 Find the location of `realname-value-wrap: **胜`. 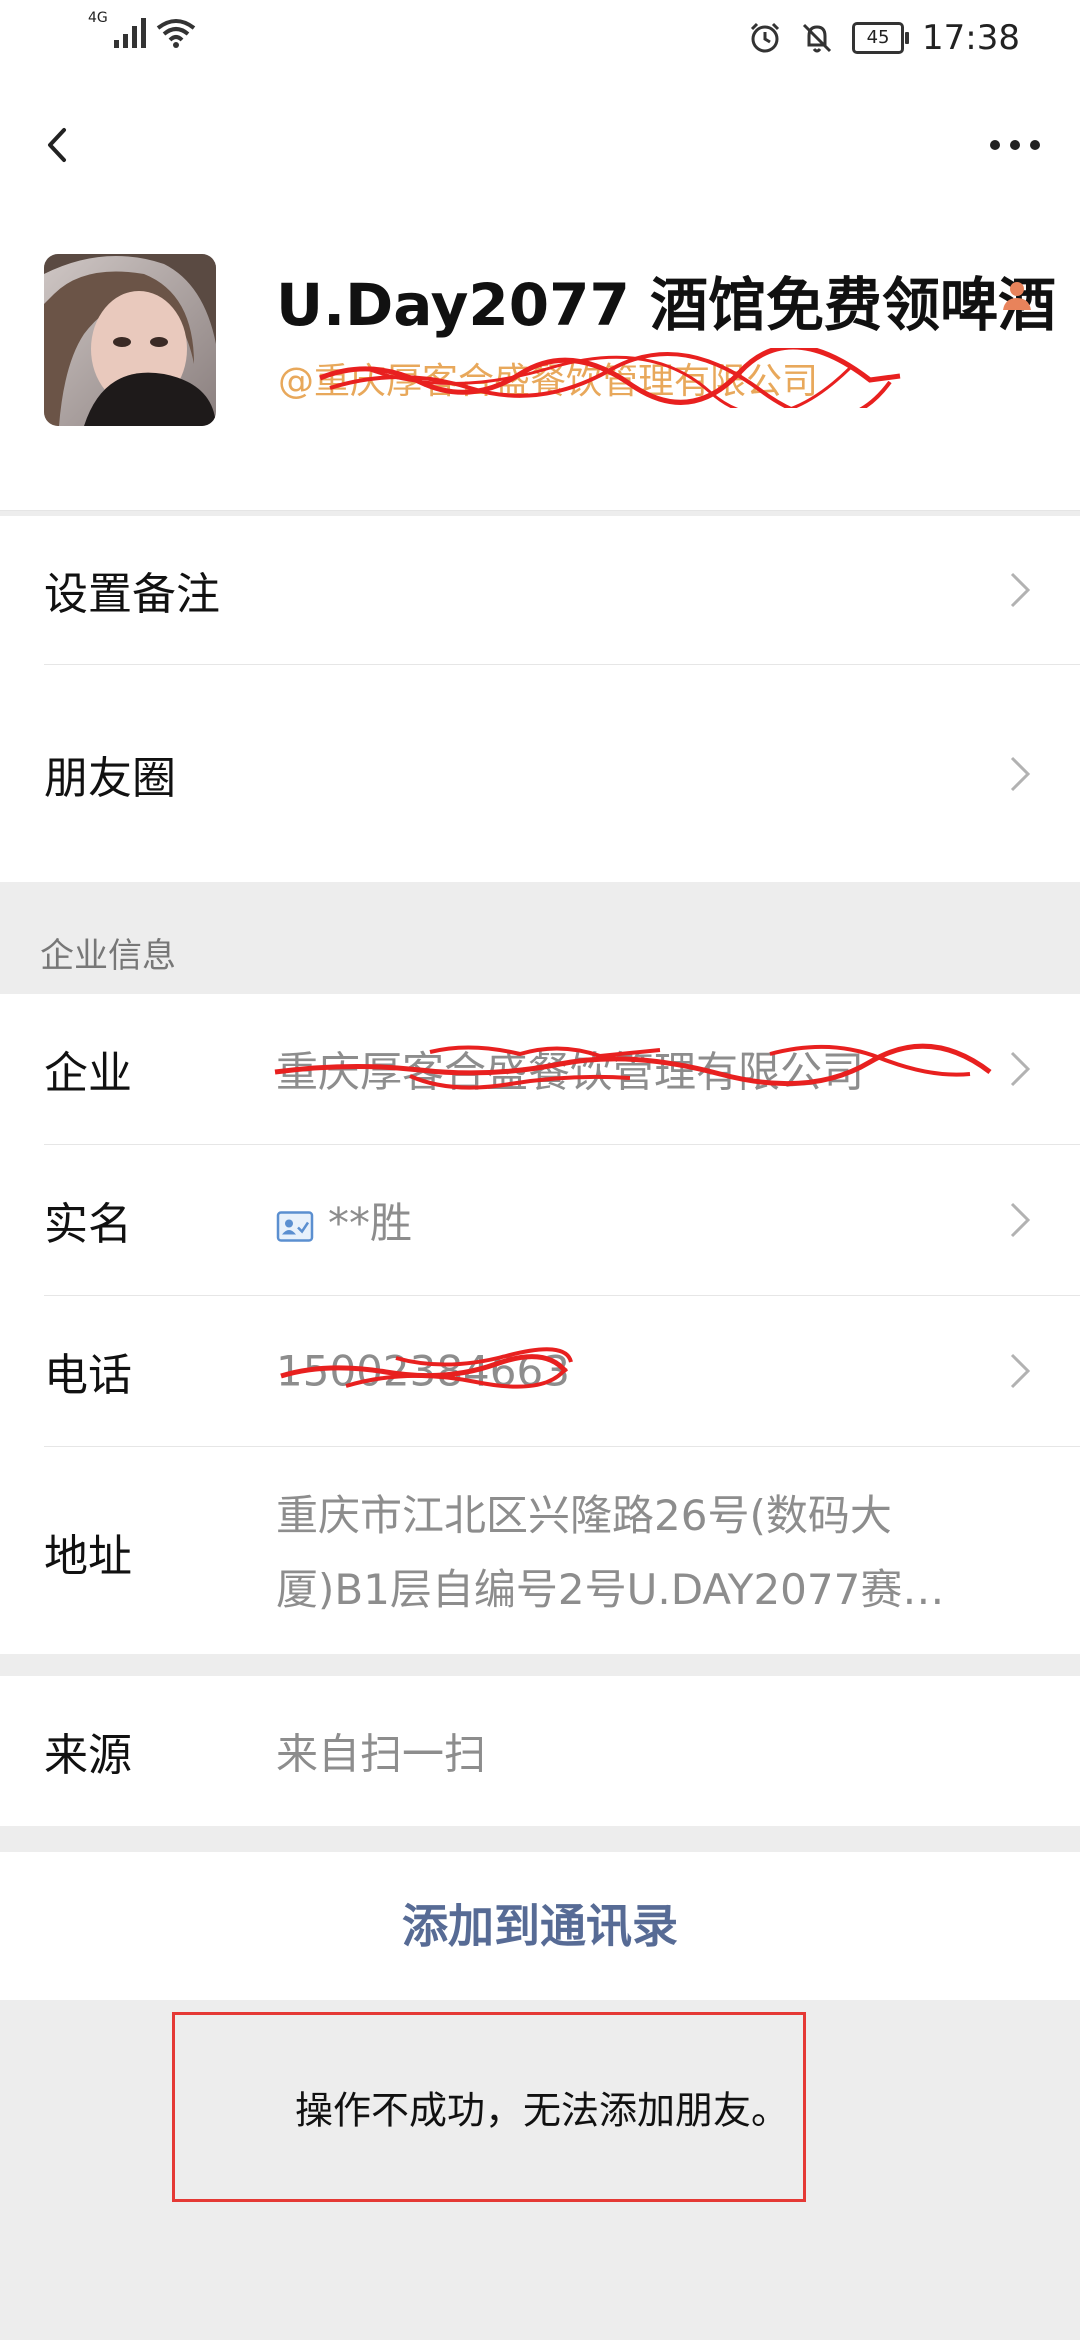

realname-value-wrap: **胜 is located at coordinates (344, 1220).